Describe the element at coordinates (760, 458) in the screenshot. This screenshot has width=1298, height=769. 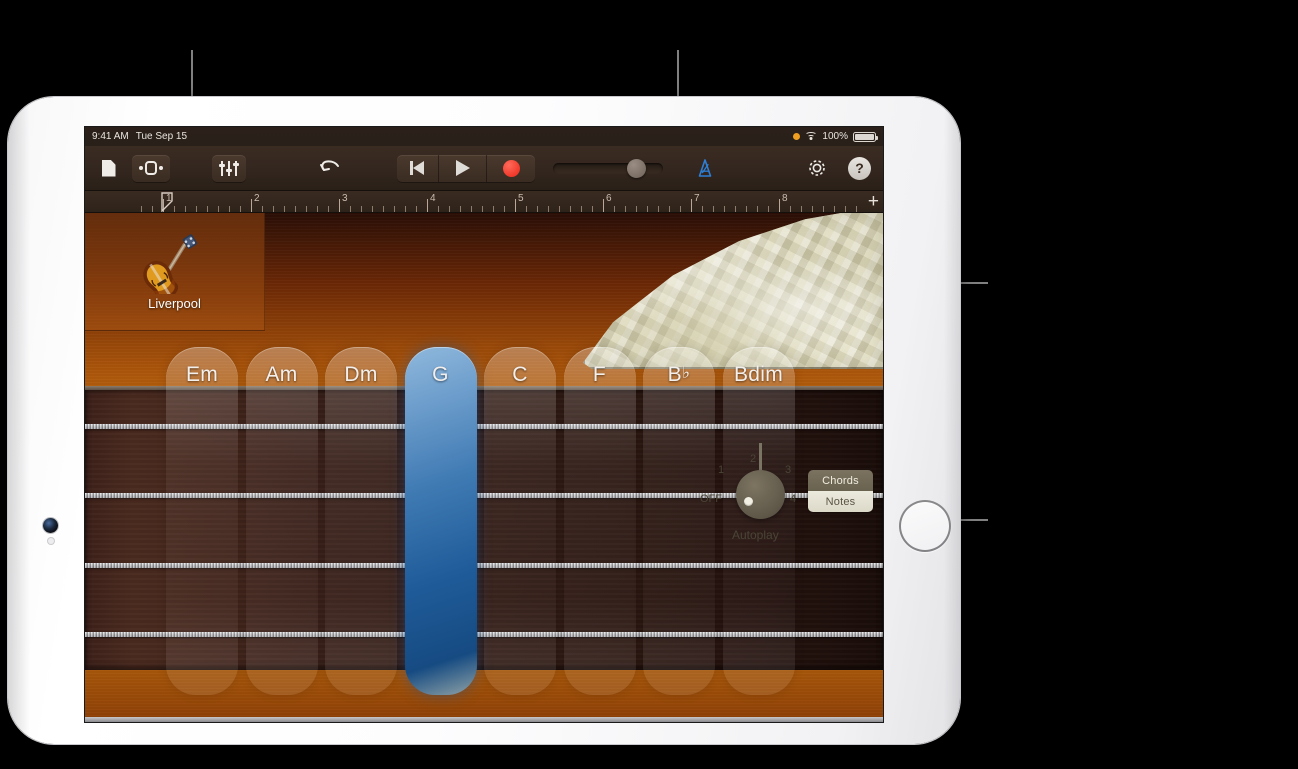
I see `autoplay-knob-stem` at that location.